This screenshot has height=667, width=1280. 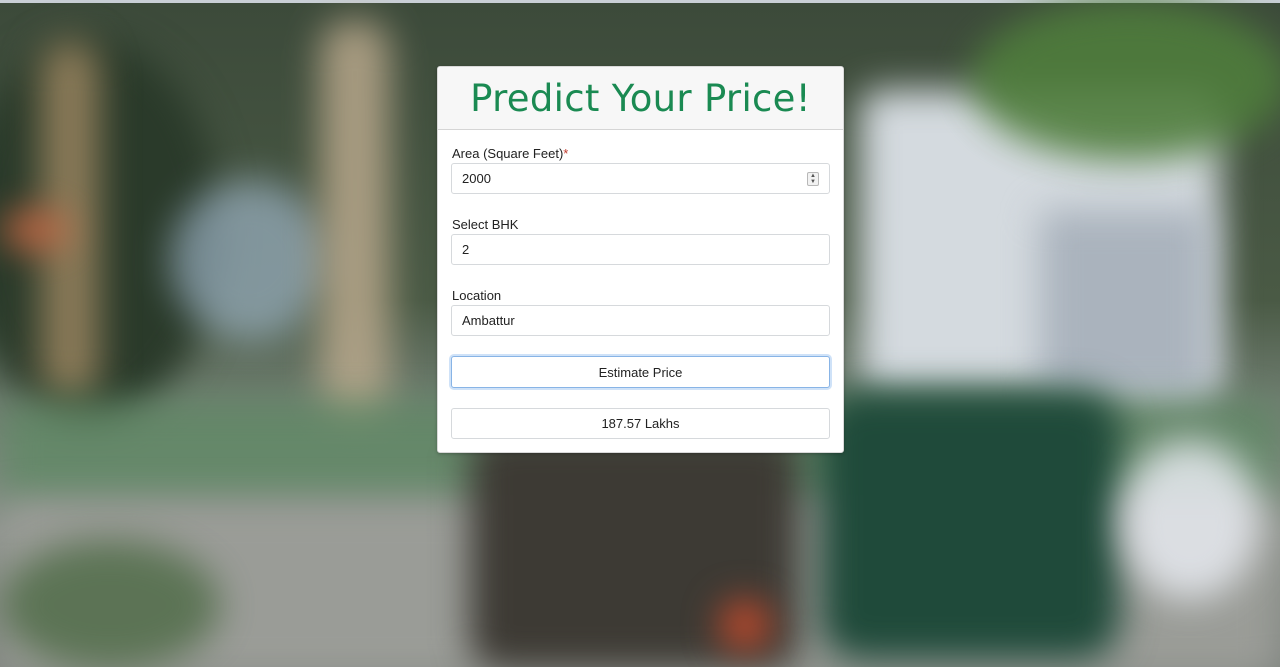 What do you see at coordinates (640, 249) in the screenshot?
I see `bhk-select: 2` at bounding box center [640, 249].